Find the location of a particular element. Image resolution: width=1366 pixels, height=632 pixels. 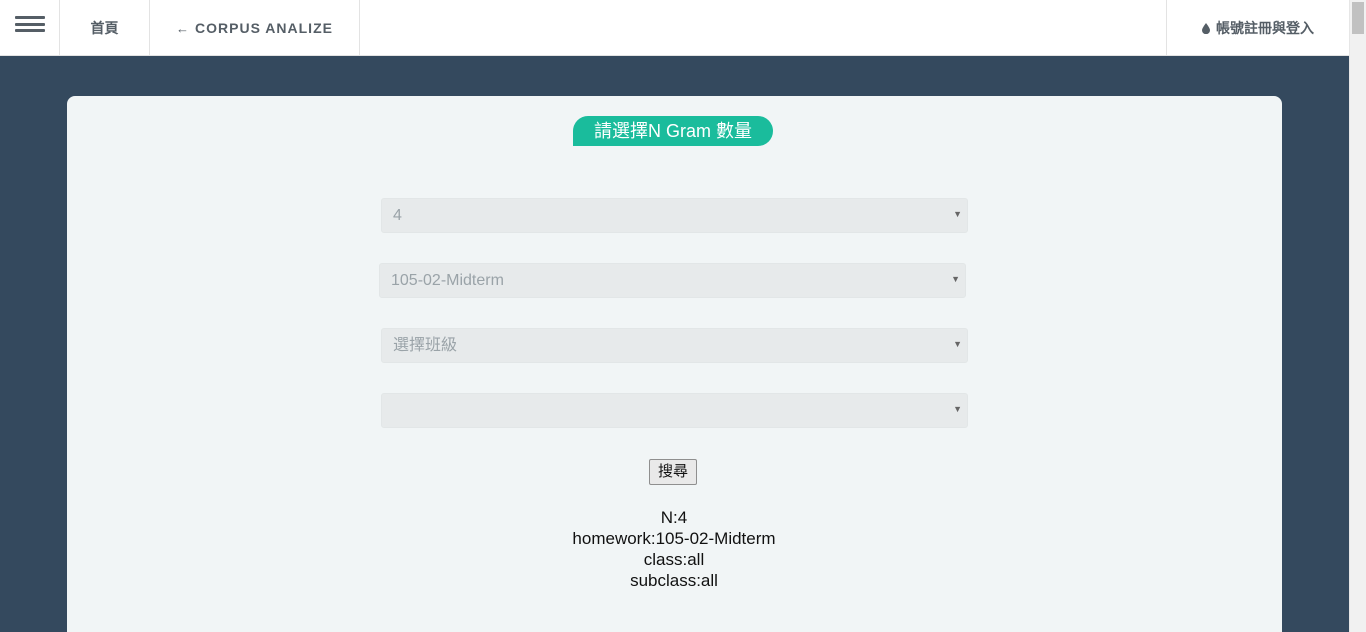

ngram-select-value: 4 is located at coordinates (397, 215).